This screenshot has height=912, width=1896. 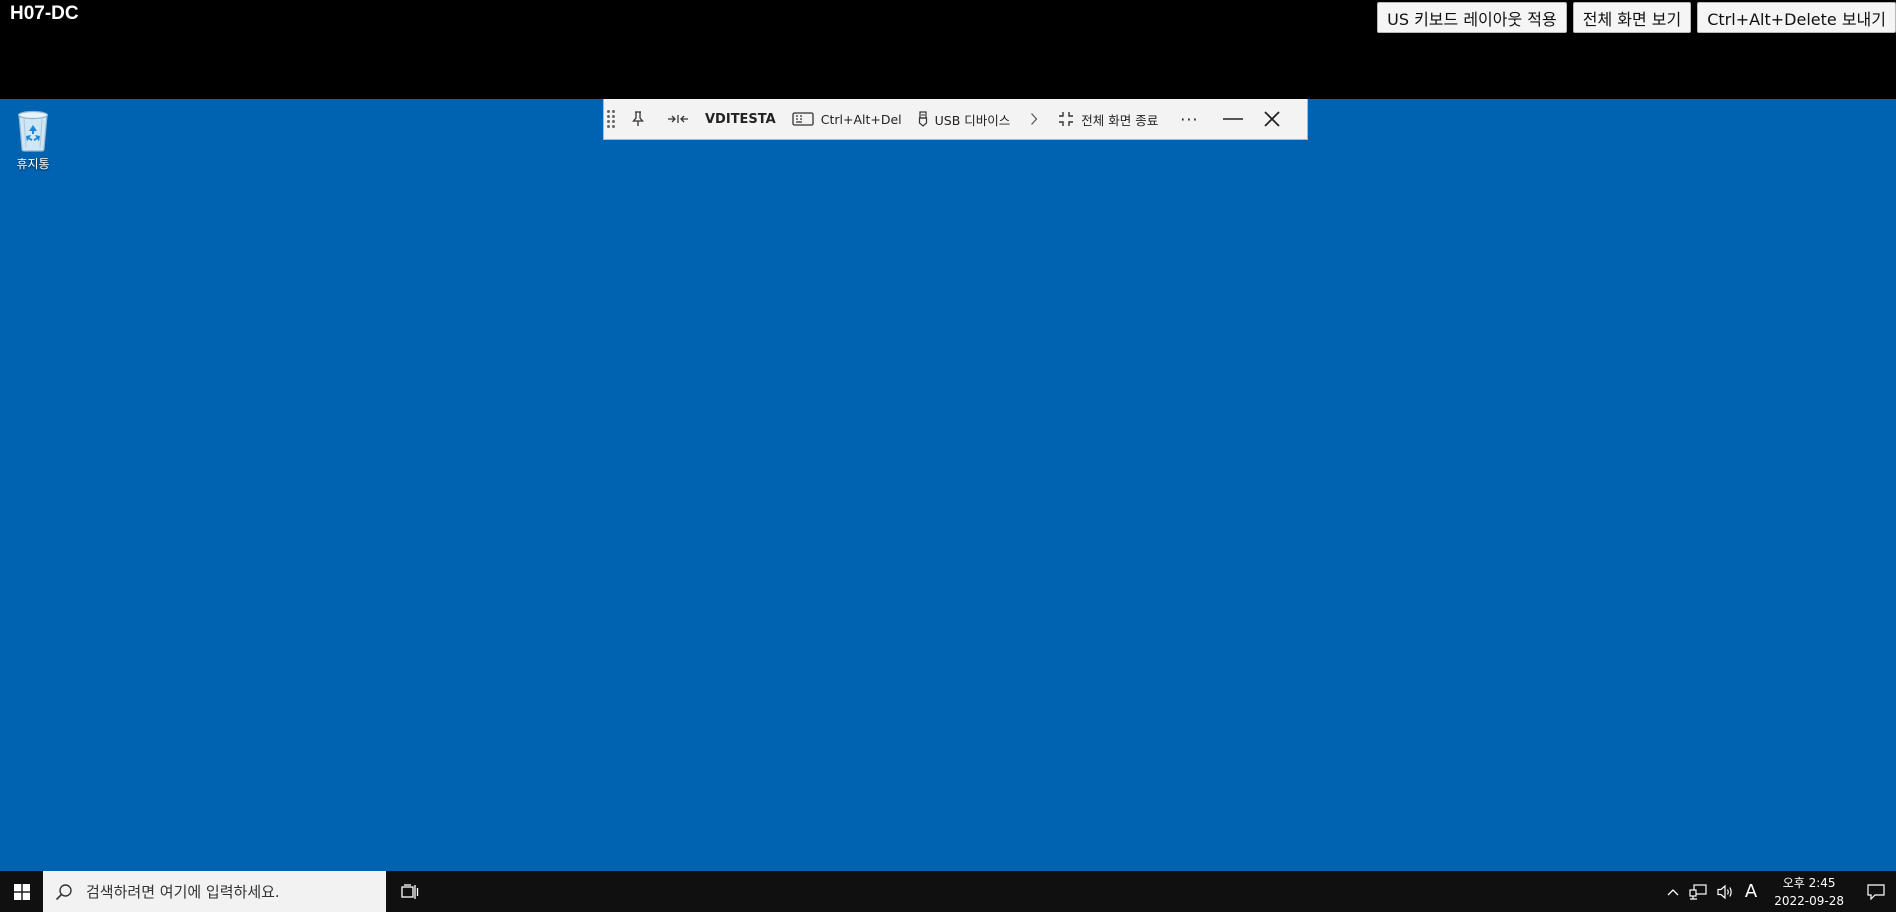 I want to click on exit-fullscreen-label: 전체 화면 종료, so click(x=1120, y=120).